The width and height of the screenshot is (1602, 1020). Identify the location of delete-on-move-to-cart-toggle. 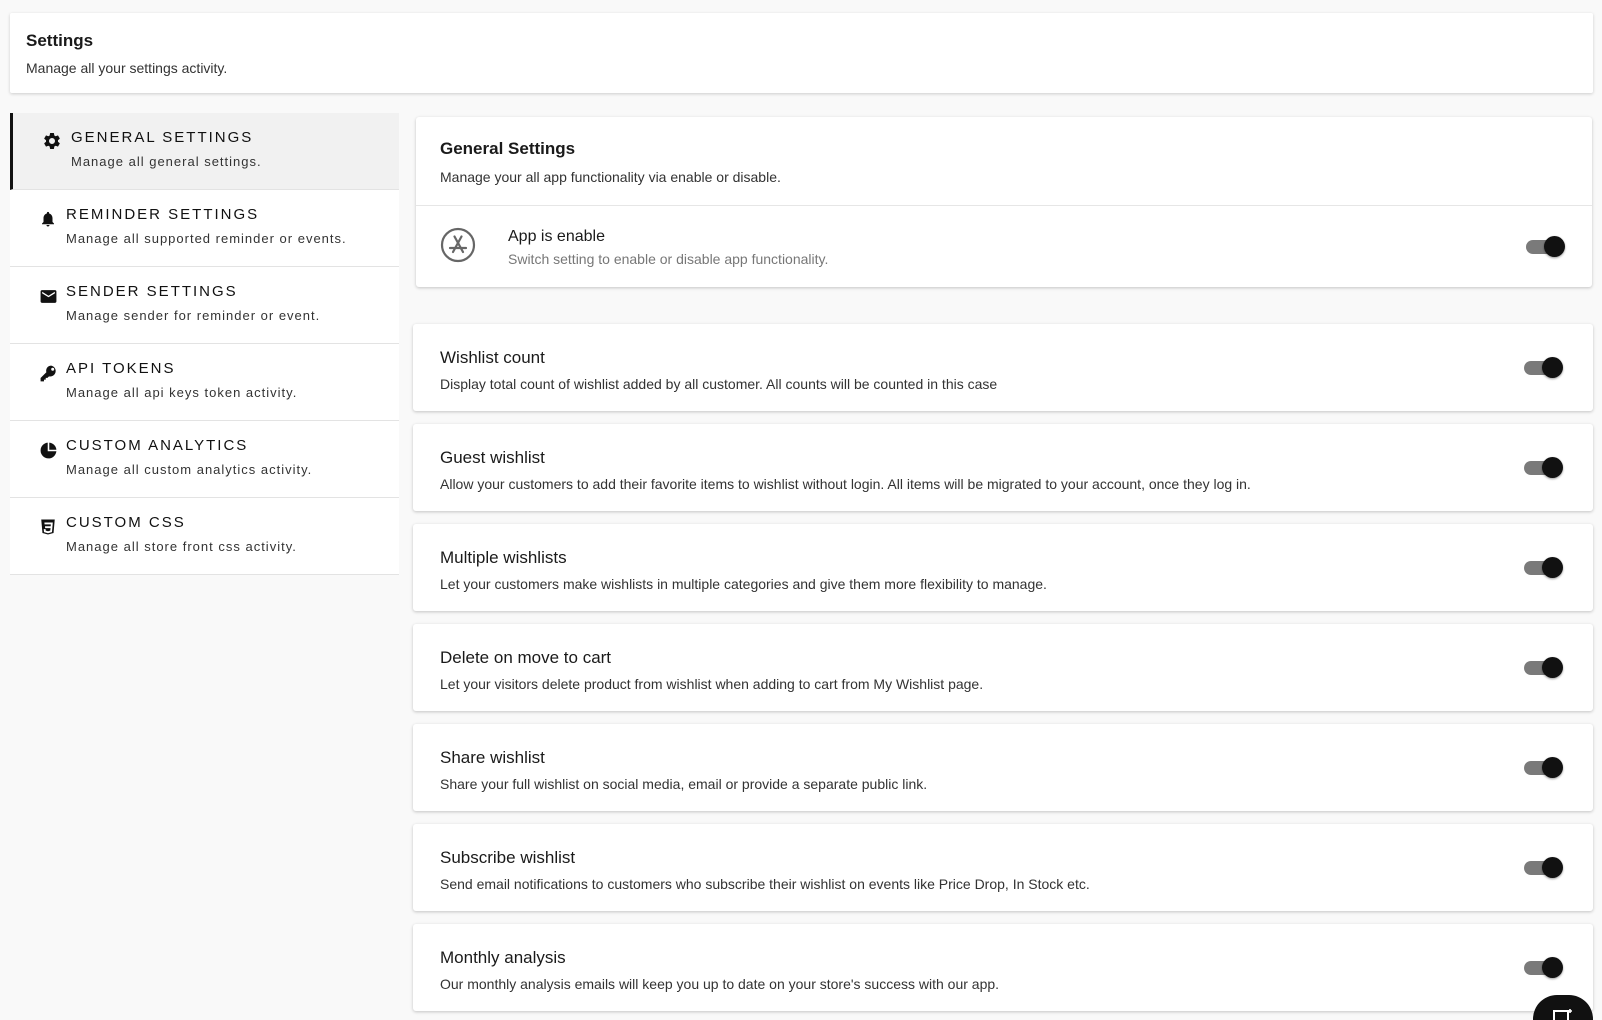
(1544, 667).